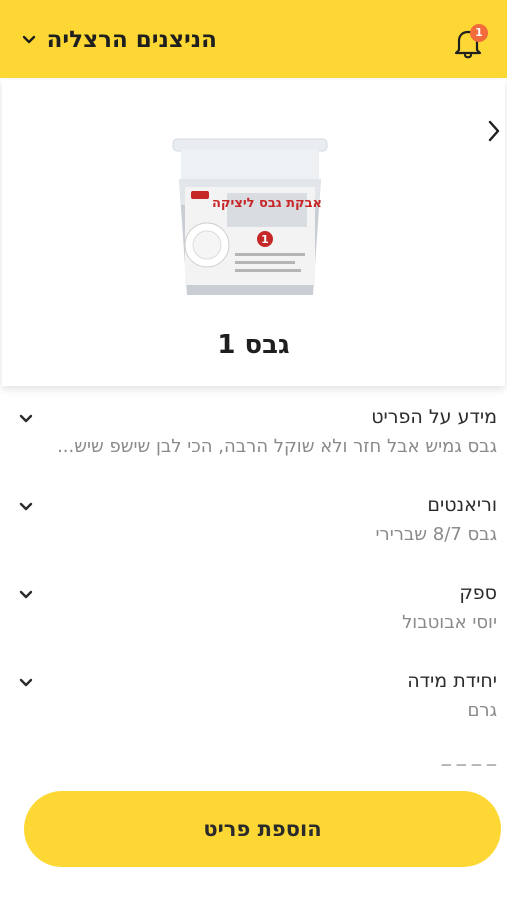  I want to click on variants-section: וריאנטים גבס 8/7 שברירי, so click(253, 524).